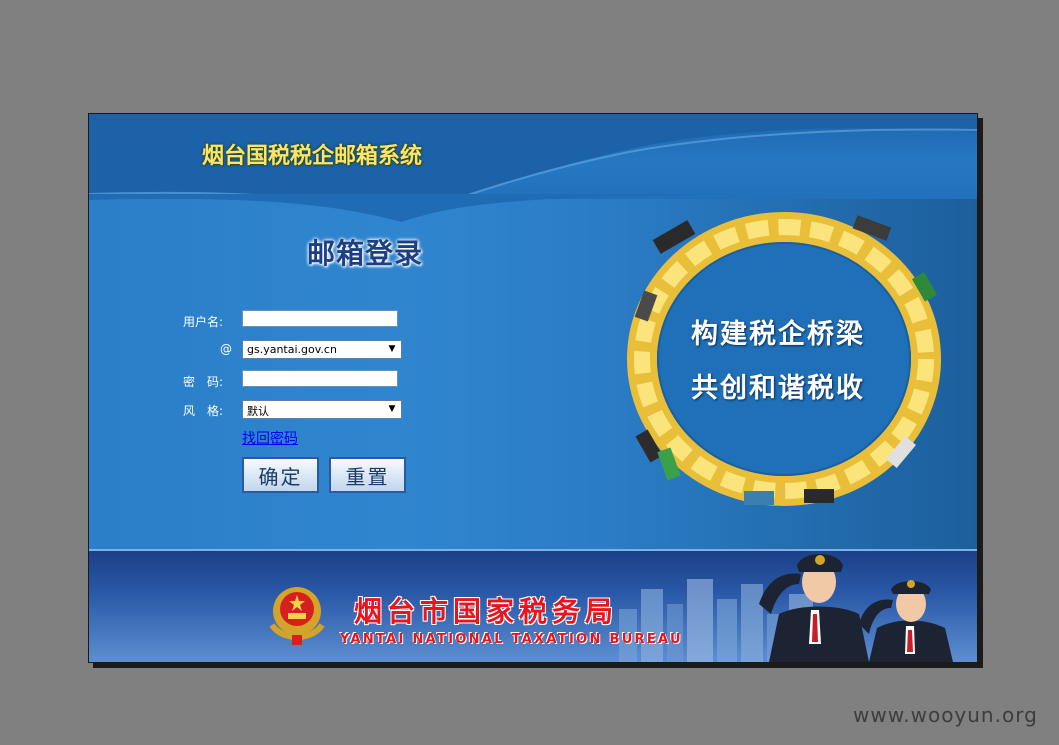 The width and height of the screenshot is (1059, 745). I want to click on login-title: 邮箱登录, so click(365, 253).